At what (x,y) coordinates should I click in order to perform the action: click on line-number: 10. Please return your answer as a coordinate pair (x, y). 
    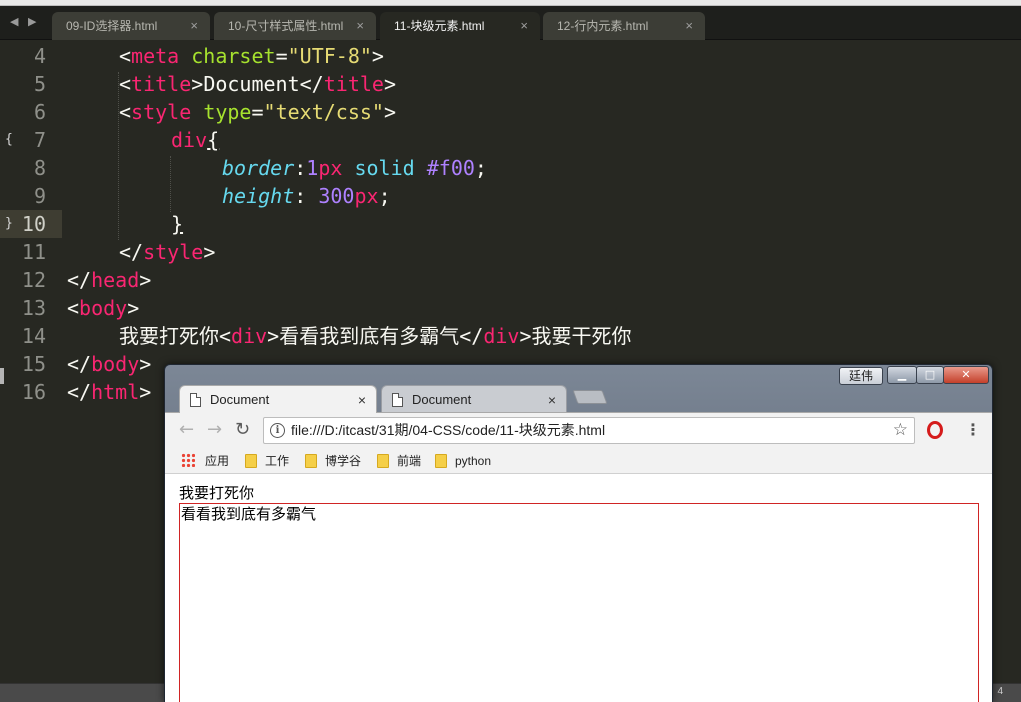
    Looking at the image, I should click on (33, 224).